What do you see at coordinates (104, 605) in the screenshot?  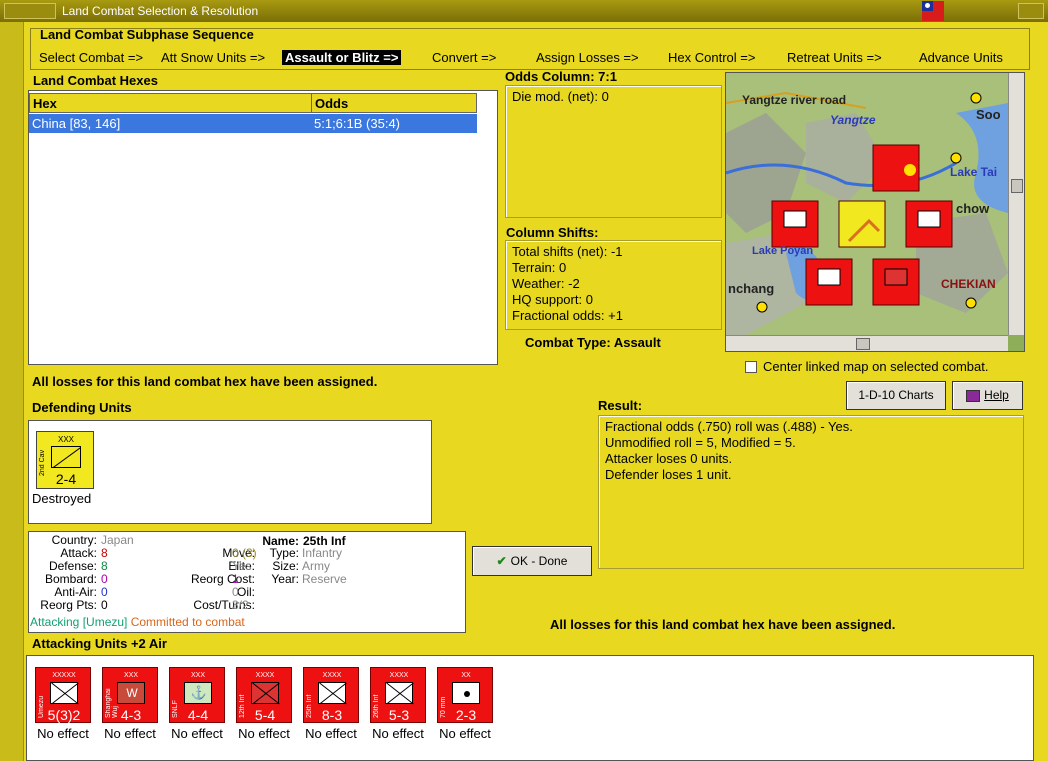 I see `reorg-pts-value: 0` at bounding box center [104, 605].